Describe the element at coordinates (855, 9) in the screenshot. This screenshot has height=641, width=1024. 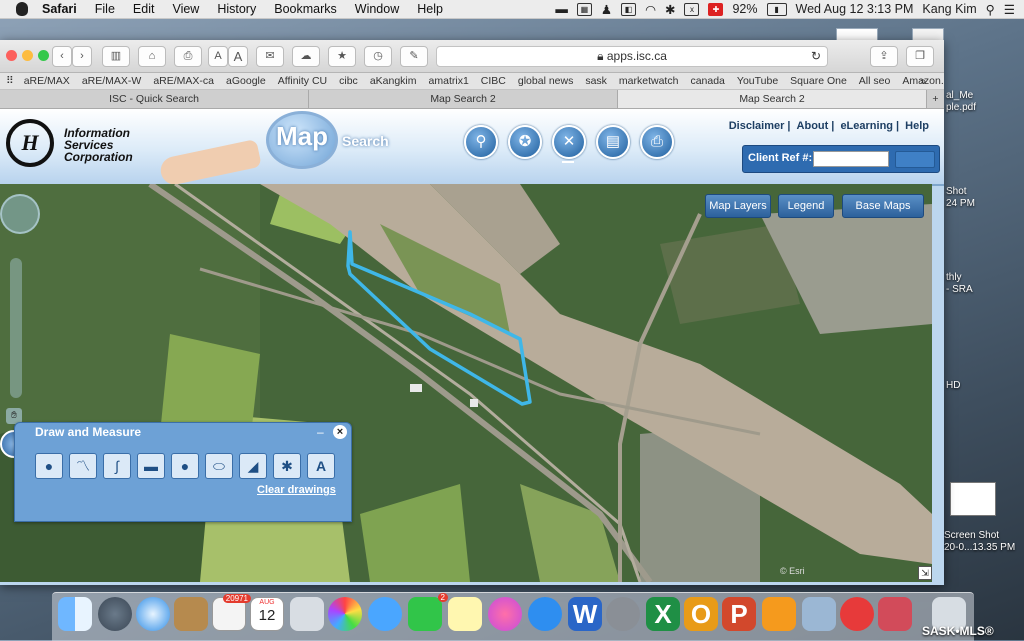
I see `clock: Wed Aug 12 3:13 PM` at that location.